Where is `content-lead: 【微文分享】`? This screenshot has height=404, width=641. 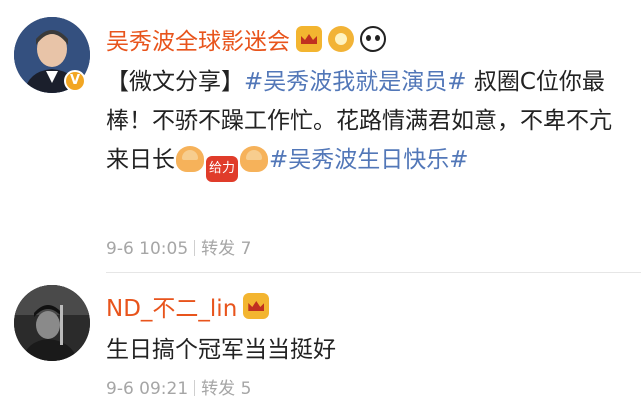
content-lead: 【微文分享】 is located at coordinates (175, 82).